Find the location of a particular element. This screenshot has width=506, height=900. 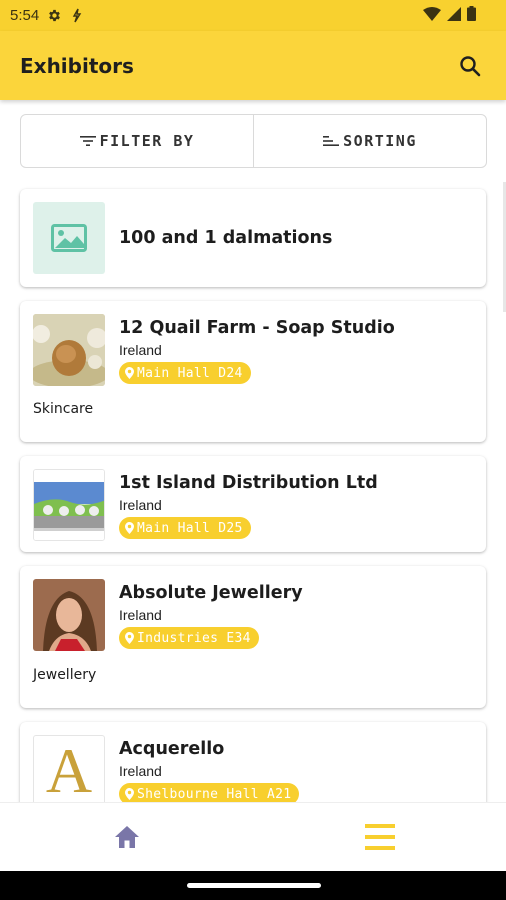

status-bar: 5:54 is located at coordinates (253, 15).